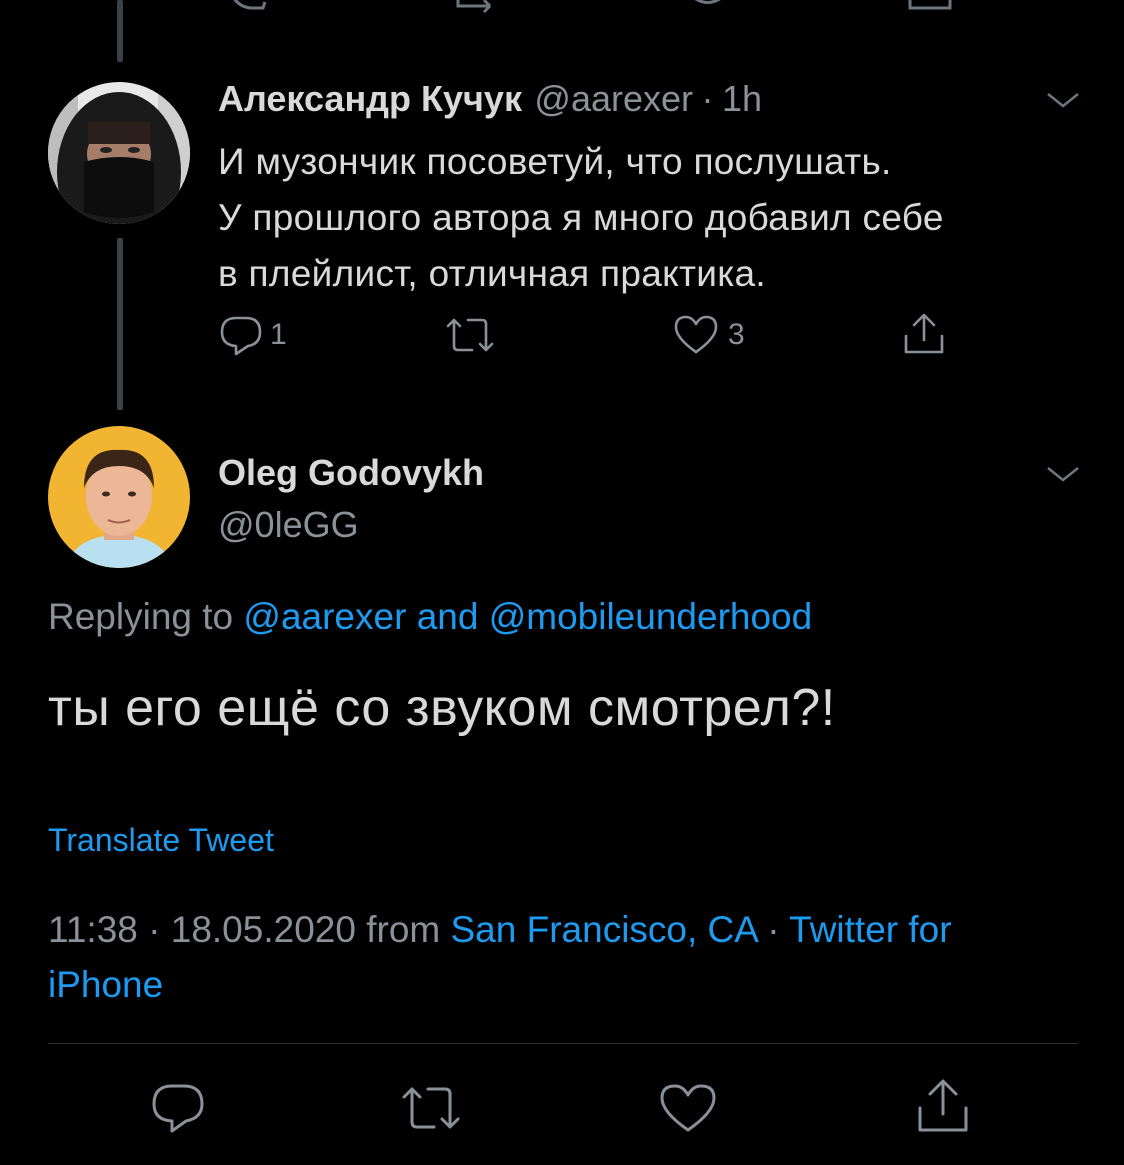 The image size is (1124, 1165). I want to click on replying-and: and, so click(448, 616).